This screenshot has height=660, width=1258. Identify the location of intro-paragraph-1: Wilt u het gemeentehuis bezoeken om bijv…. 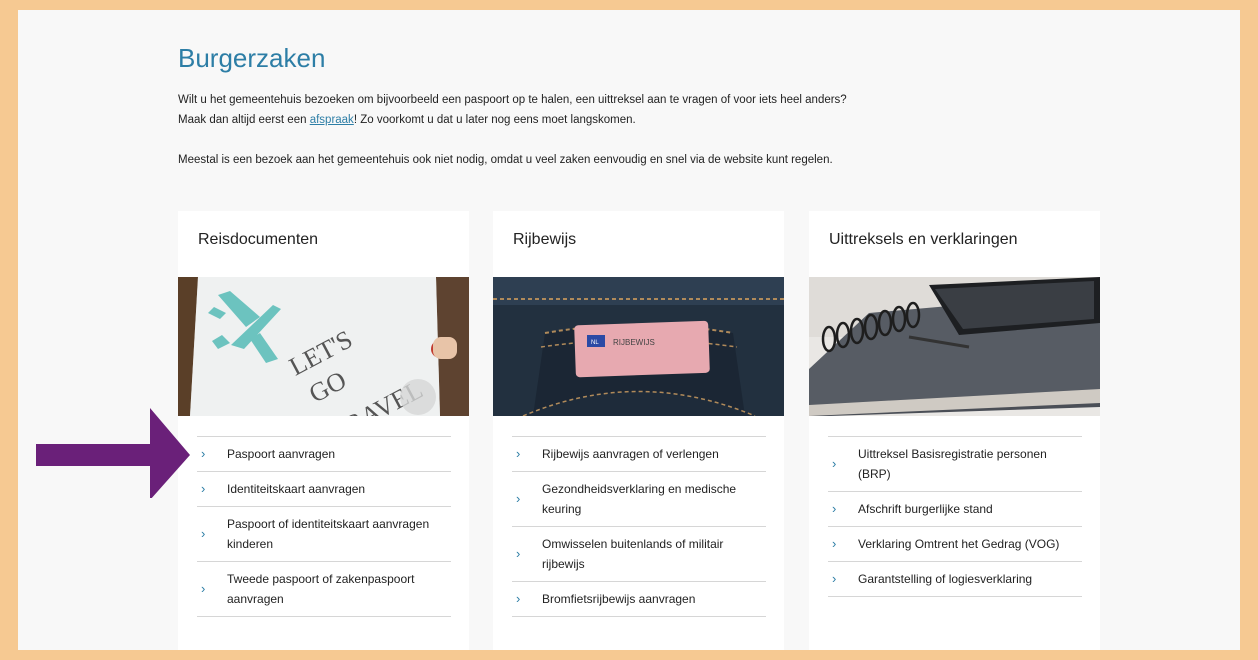
(528, 110).